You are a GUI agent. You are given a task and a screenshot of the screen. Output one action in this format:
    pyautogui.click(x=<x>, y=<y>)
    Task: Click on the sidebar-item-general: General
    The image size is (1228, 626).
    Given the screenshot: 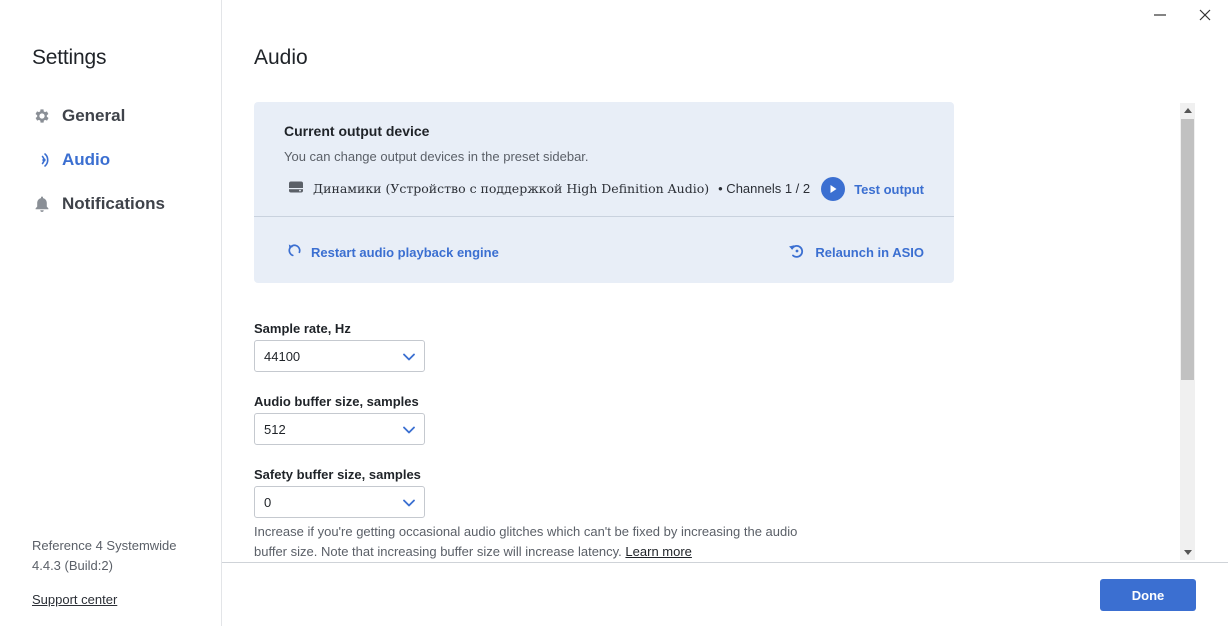 What is the action you would take?
    pyautogui.click(x=78, y=116)
    